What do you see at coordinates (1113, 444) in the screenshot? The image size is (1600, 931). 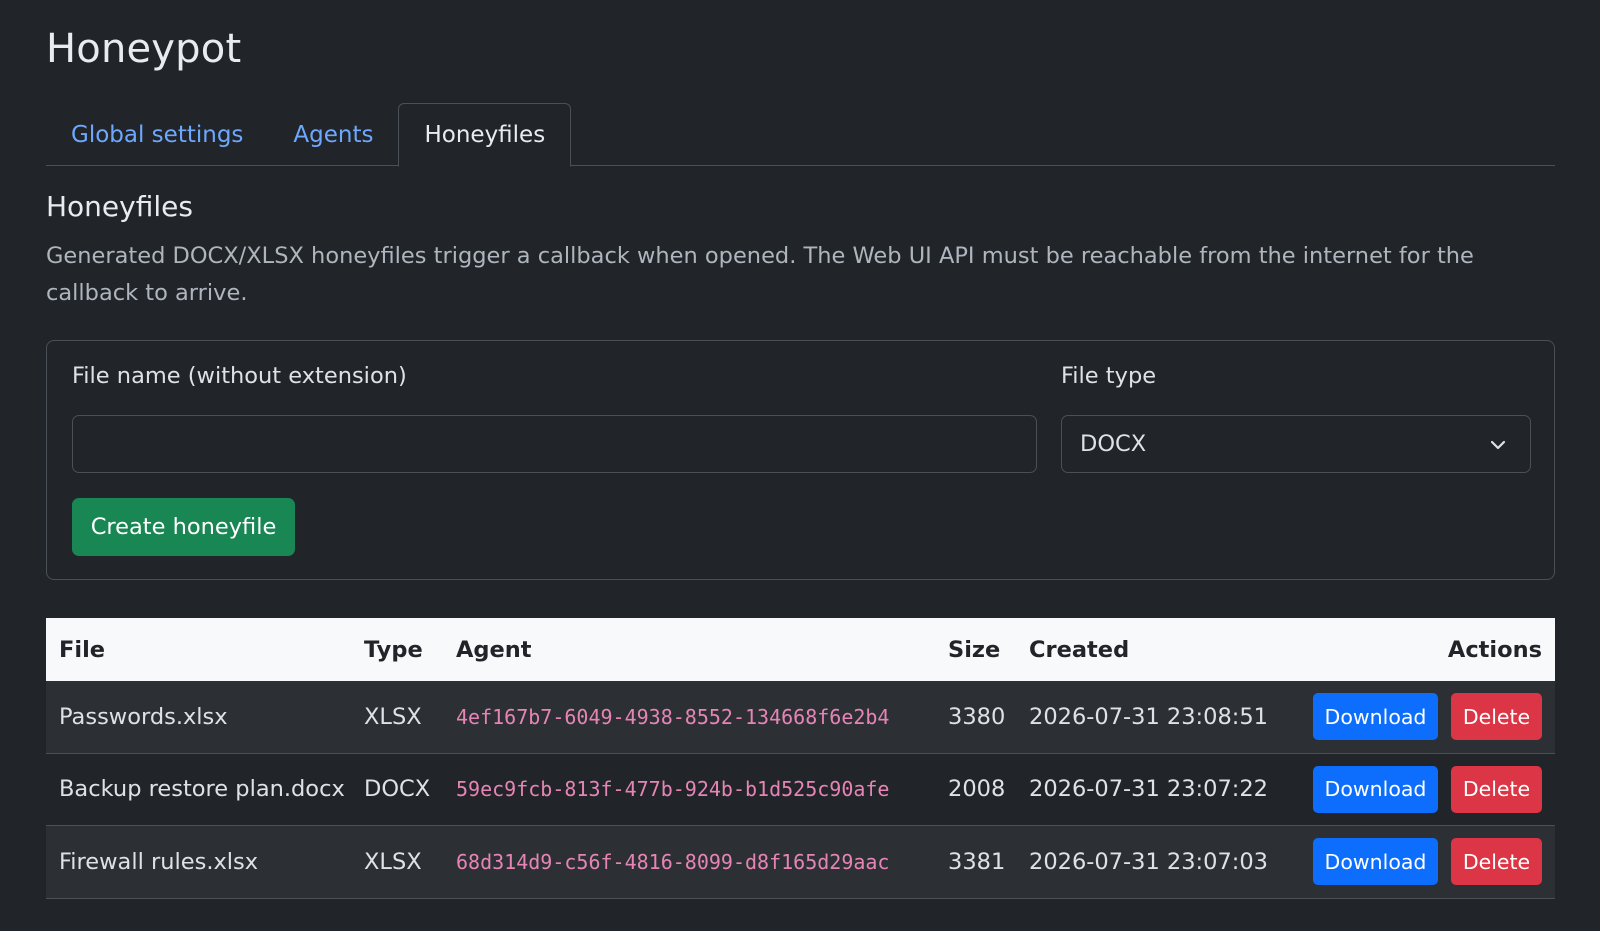 I see `file-type-selected-value: DOCX` at bounding box center [1113, 444].